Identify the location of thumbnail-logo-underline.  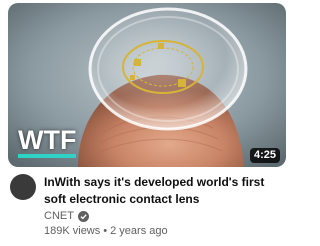
(47, 156).